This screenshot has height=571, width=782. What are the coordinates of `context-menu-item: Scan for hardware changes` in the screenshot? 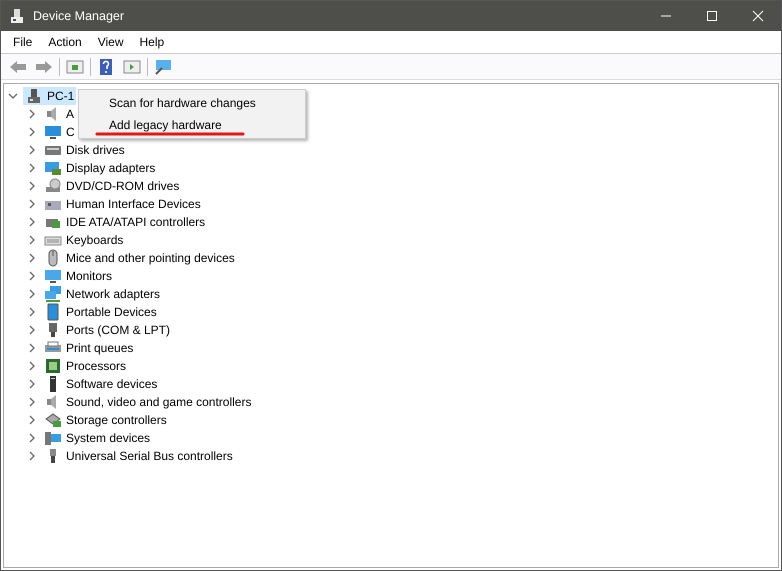 It's located at (192, 103).